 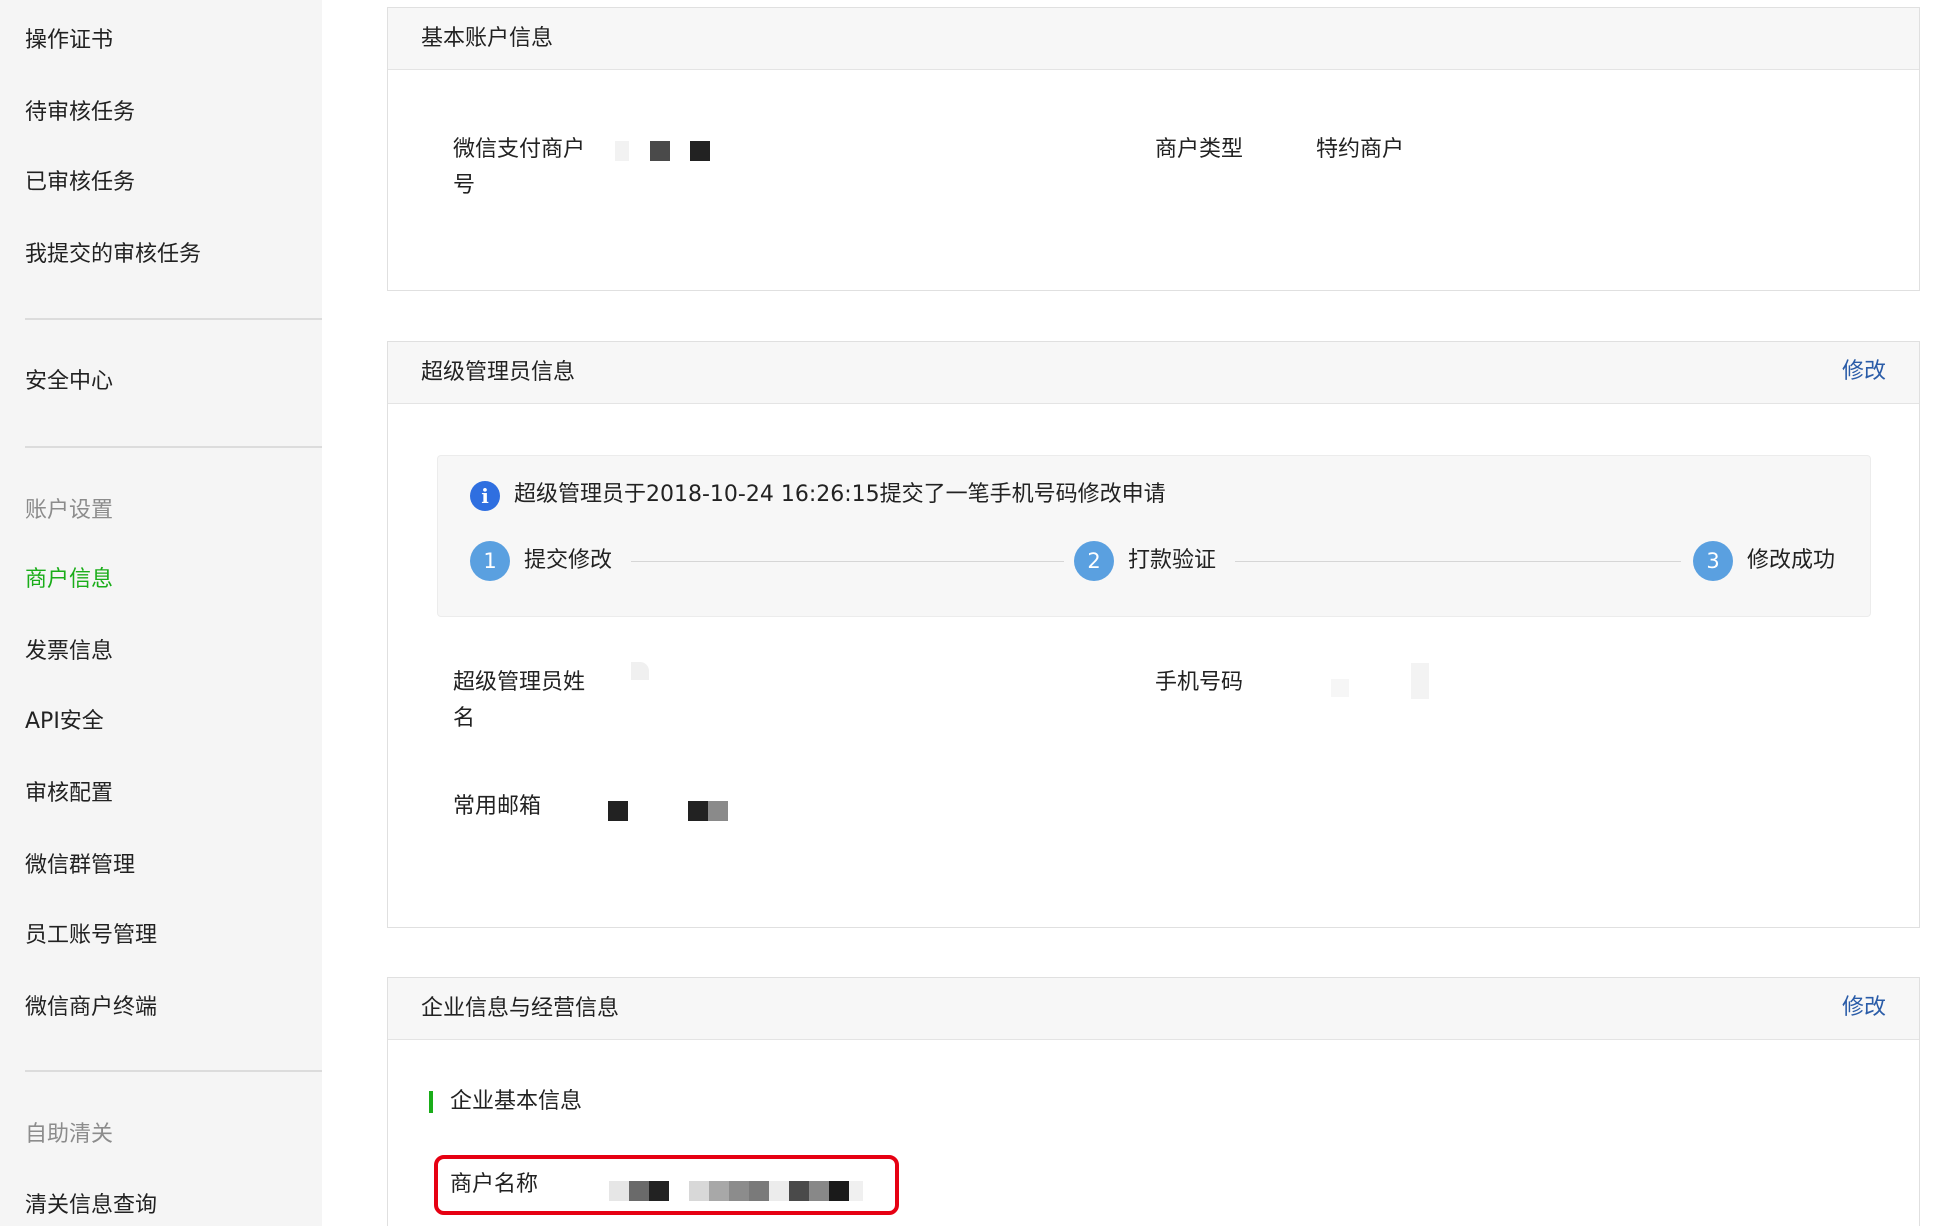 What do you see at coordinates (490, 561) in the screenshot?
I see `step-1-number: 1` at bounding box center [490, 561].